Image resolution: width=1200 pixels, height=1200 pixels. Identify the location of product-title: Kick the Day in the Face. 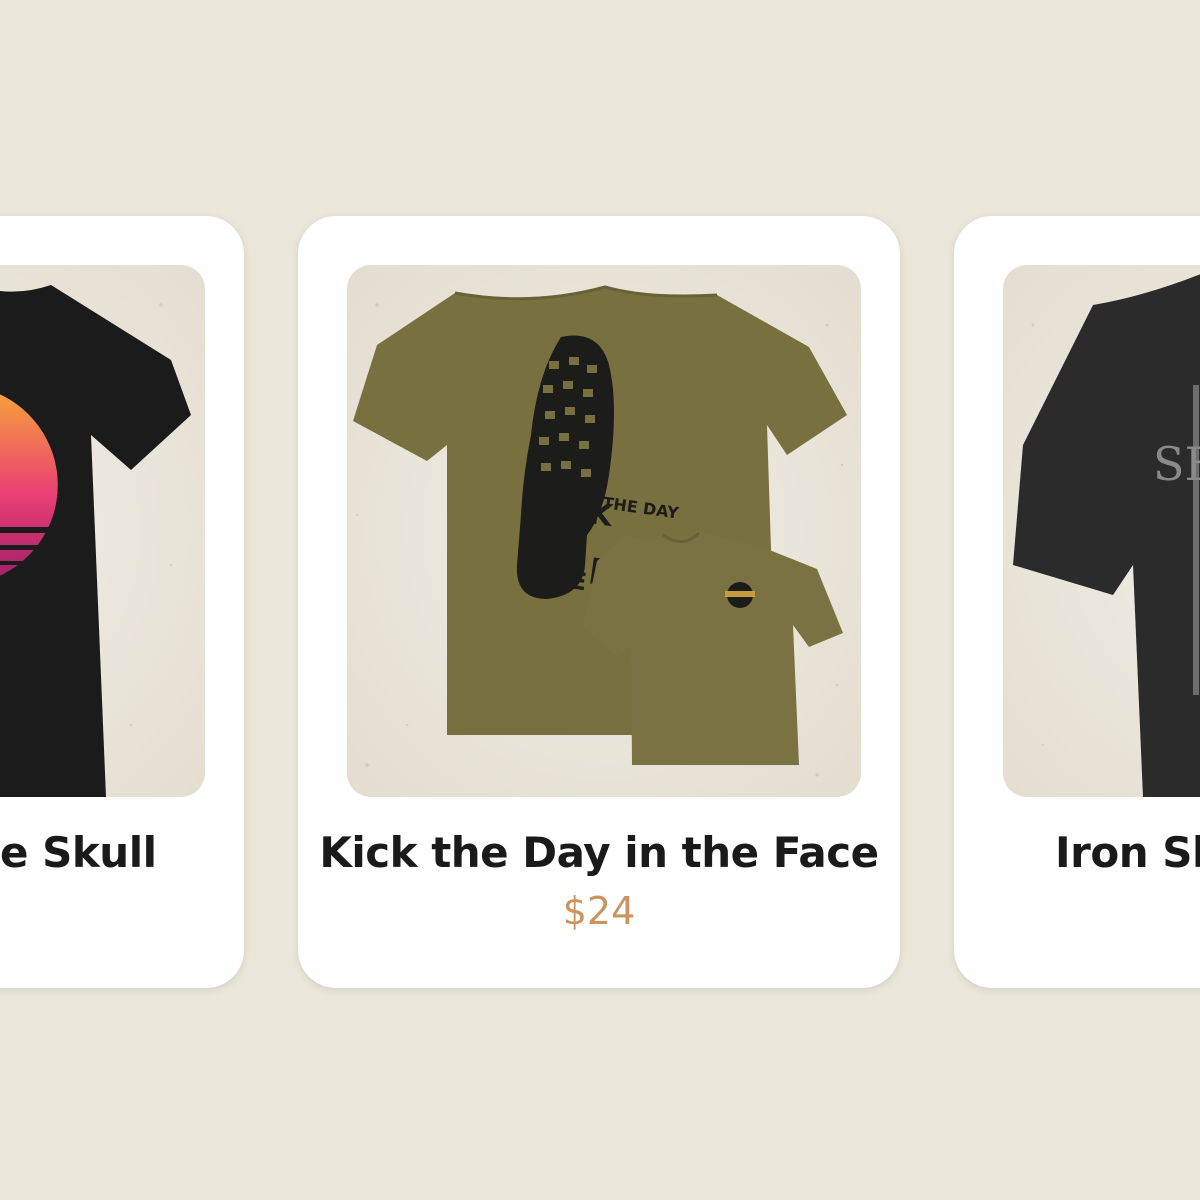
(599, 852).